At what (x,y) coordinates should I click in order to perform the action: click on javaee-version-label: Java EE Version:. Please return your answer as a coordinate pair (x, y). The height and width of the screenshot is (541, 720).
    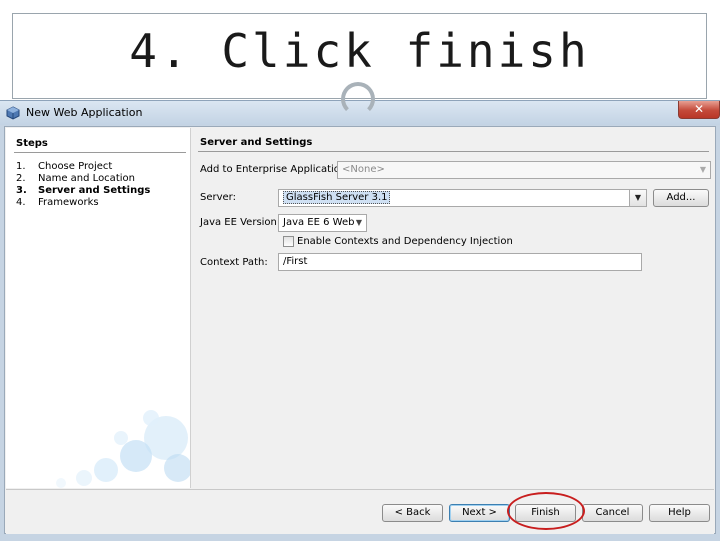
    Looking at the image, I should click on (240, 222).